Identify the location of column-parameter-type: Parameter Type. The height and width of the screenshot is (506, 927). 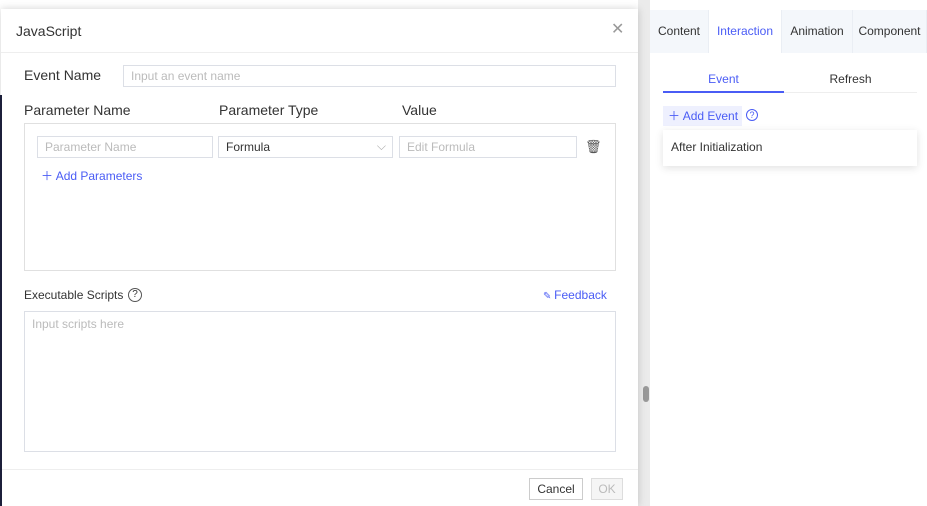
(269, 110).